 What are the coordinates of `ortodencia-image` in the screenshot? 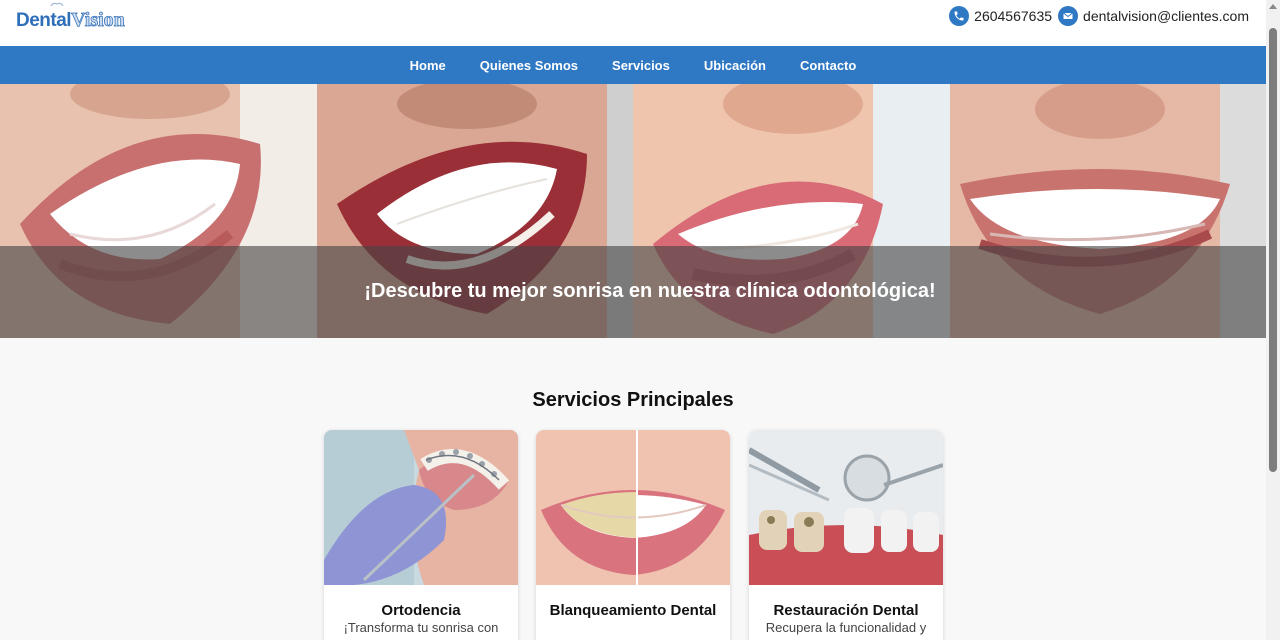 It's located at (421, 507).